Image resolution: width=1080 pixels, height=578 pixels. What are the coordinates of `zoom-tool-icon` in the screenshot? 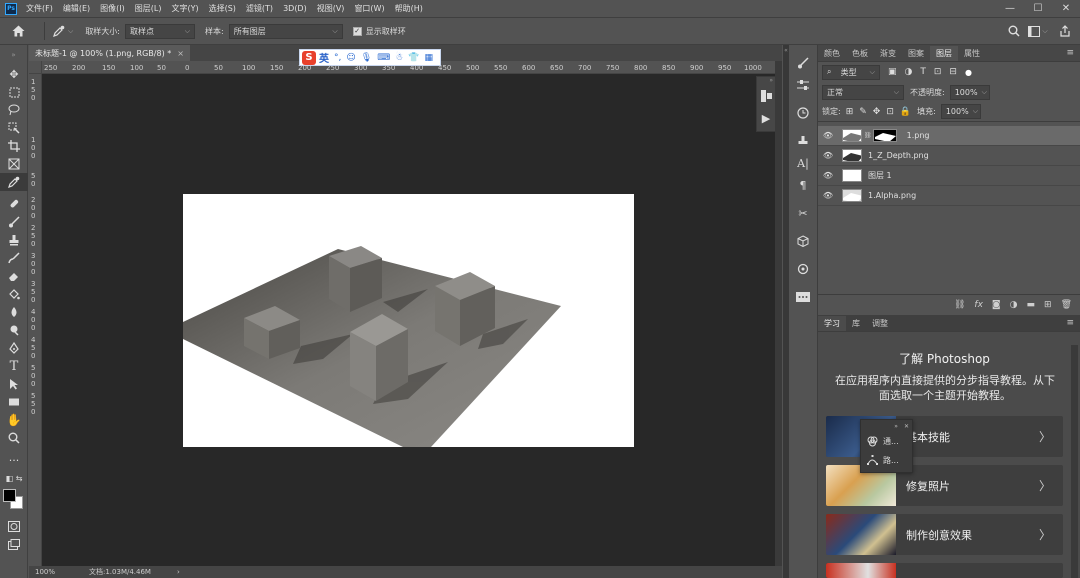 It's located at (14, 438).